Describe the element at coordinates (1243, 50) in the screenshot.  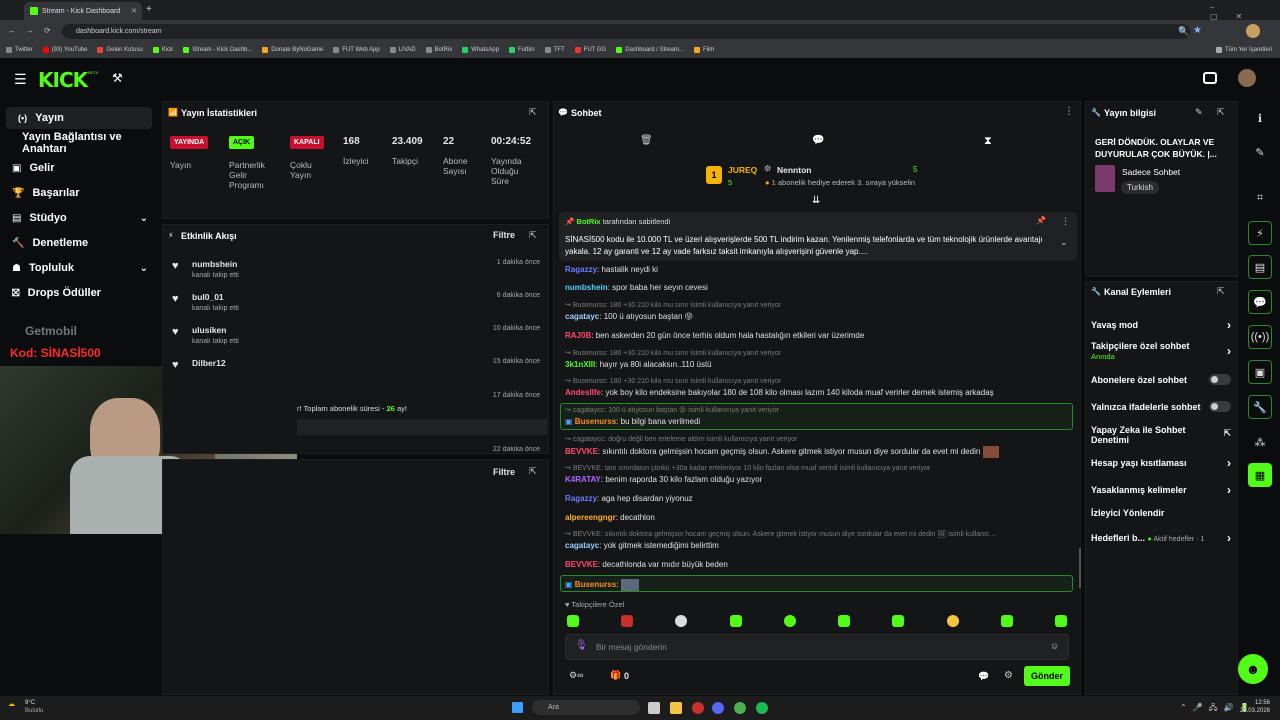
I see `all-bookmarks: Tüm Yer İşaretleri` at that location.